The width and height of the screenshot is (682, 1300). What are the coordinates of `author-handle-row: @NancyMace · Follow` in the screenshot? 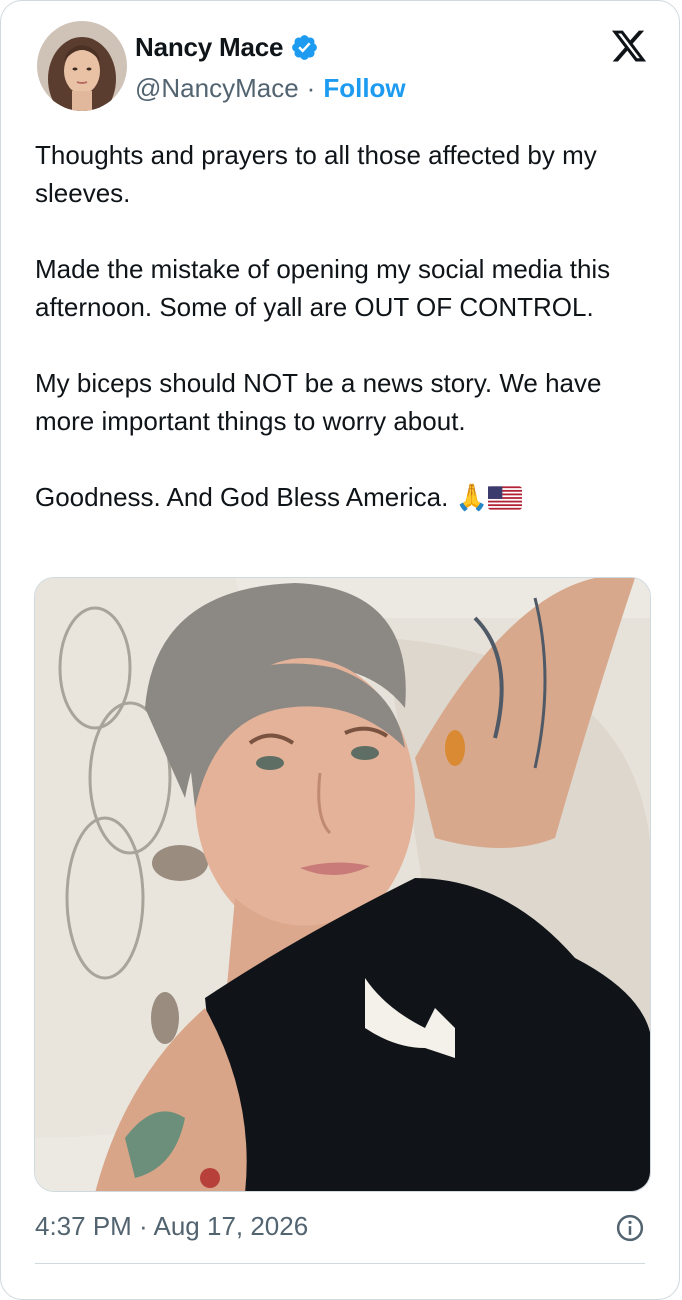 It's located at (270, 88).